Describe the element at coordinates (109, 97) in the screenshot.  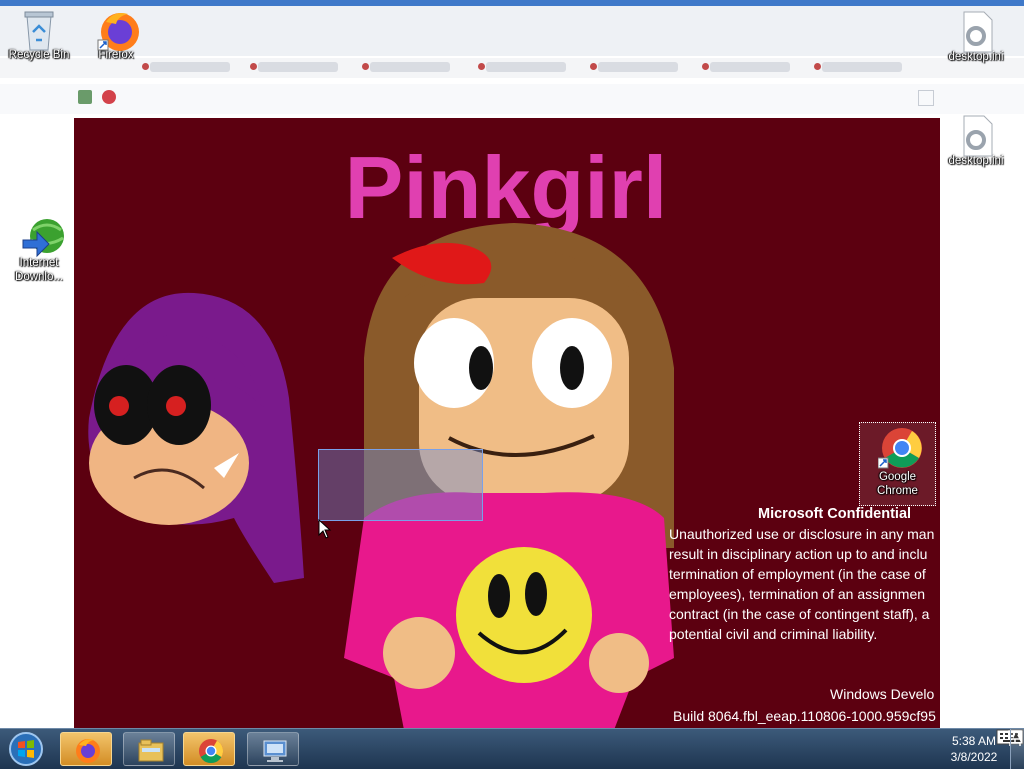
I see `record-icon` at that location.